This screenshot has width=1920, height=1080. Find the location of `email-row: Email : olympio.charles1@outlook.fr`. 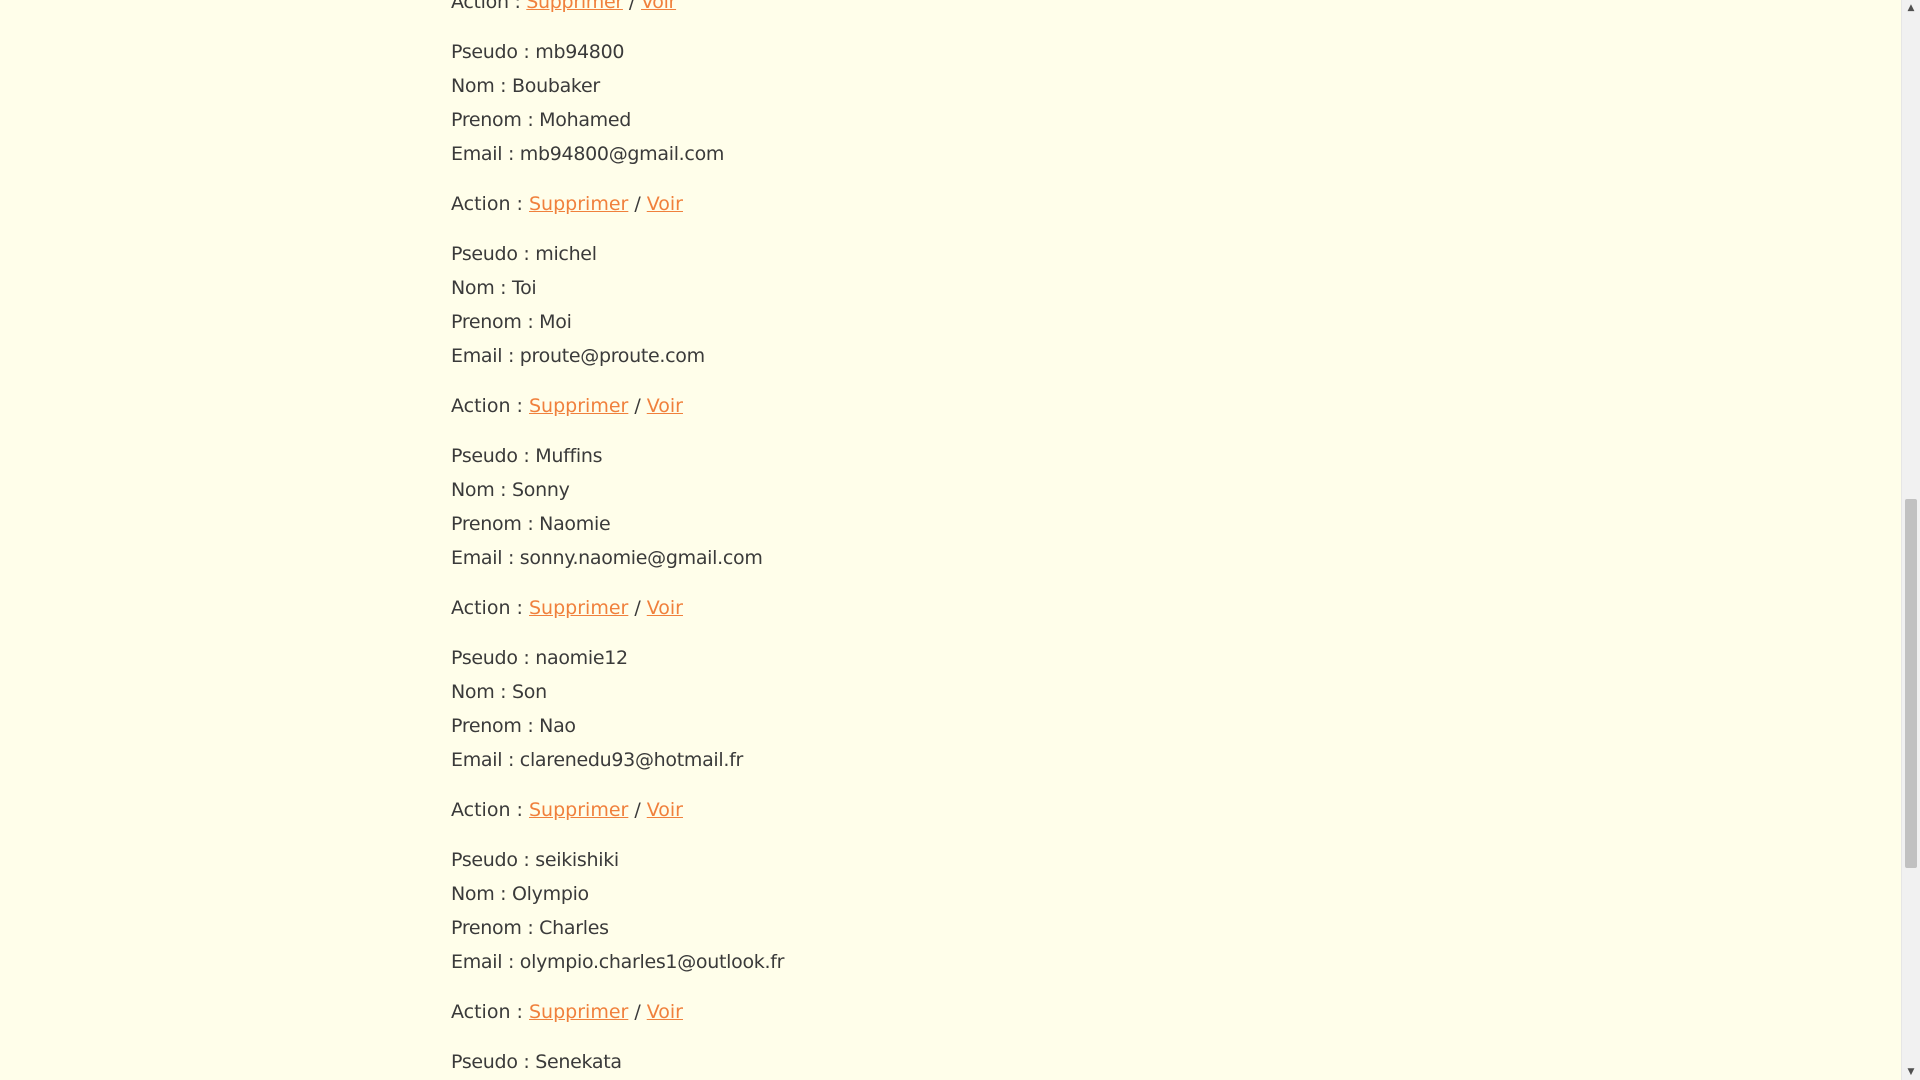

email-row: Email : olympio.charles1@outlook.fr is located at coordinates (1101, 962).